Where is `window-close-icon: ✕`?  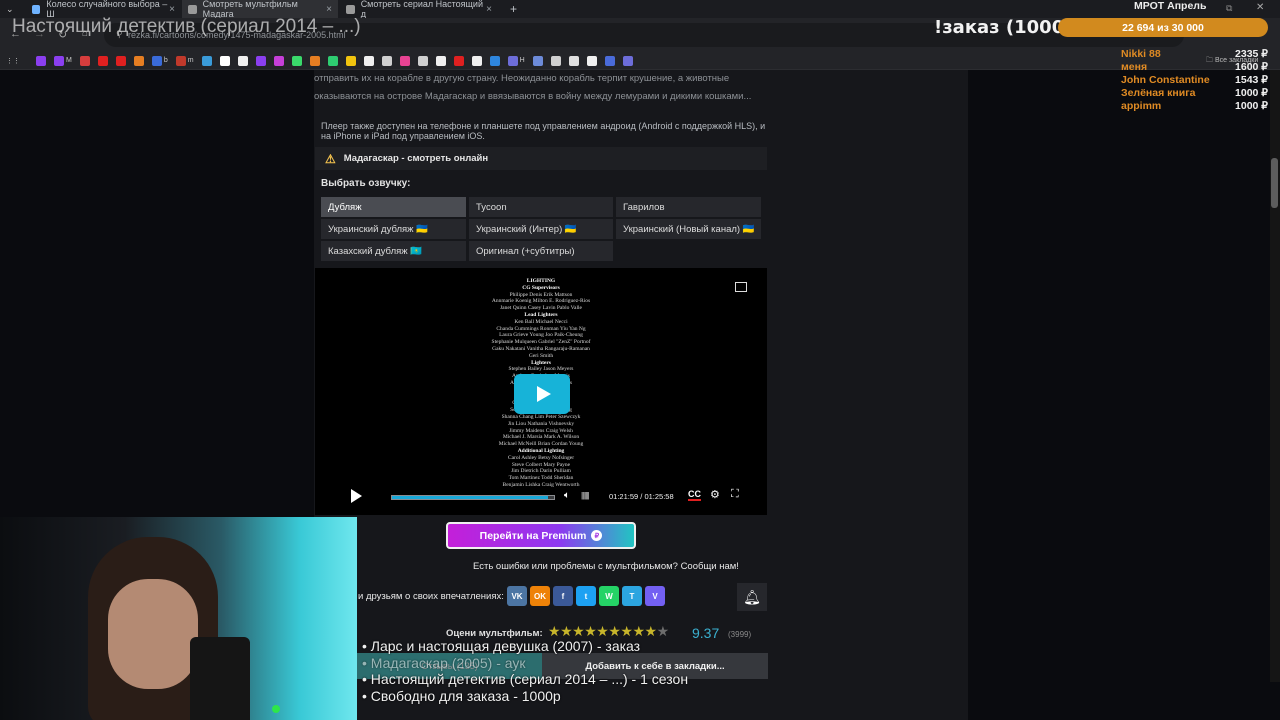
window-close-icon: ✕ is located at coordinates (1260, 7).